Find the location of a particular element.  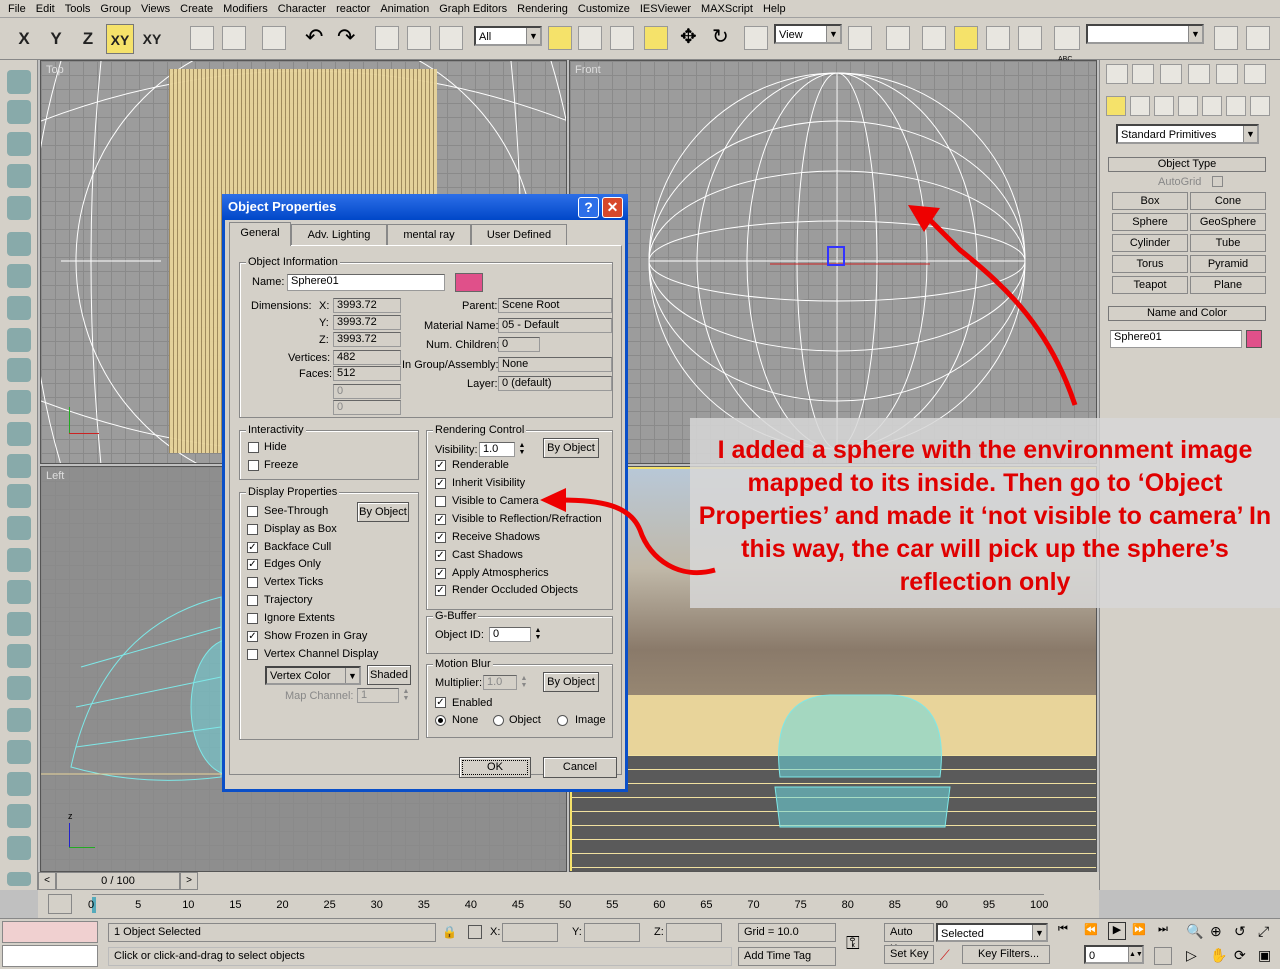

compass-icon is located at coordinates (19, 592).